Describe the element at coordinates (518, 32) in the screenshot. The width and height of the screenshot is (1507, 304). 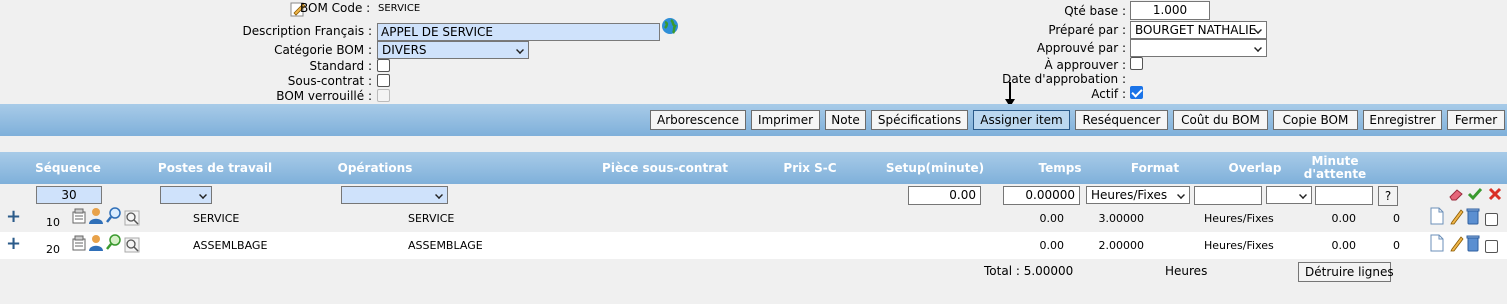
I see `description-input: APPEL DE SERVICE` at that location.